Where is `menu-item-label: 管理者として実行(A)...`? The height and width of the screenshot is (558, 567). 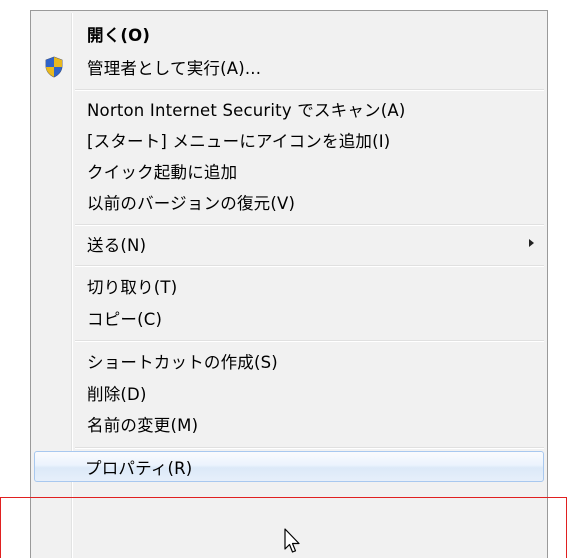 menu-item-label: 管理者として実行(A)... is located at coordinates (174, 68).